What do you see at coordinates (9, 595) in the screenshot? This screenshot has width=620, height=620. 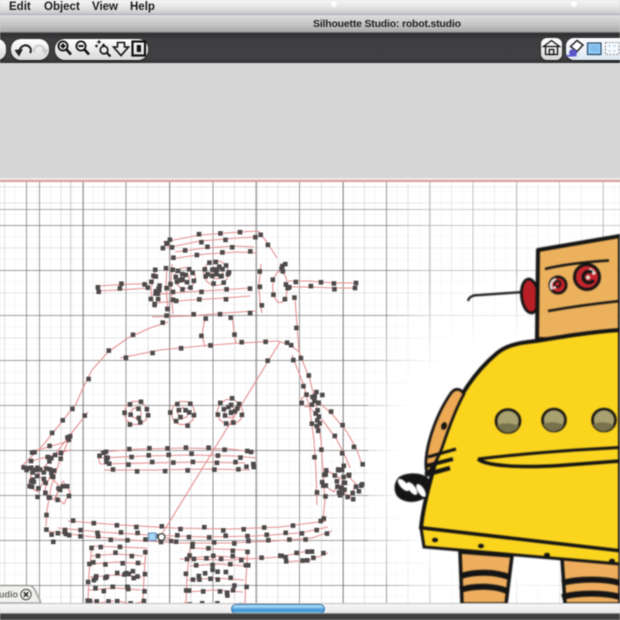 I see `svg-text: udio` at bounding box center [9, 595].